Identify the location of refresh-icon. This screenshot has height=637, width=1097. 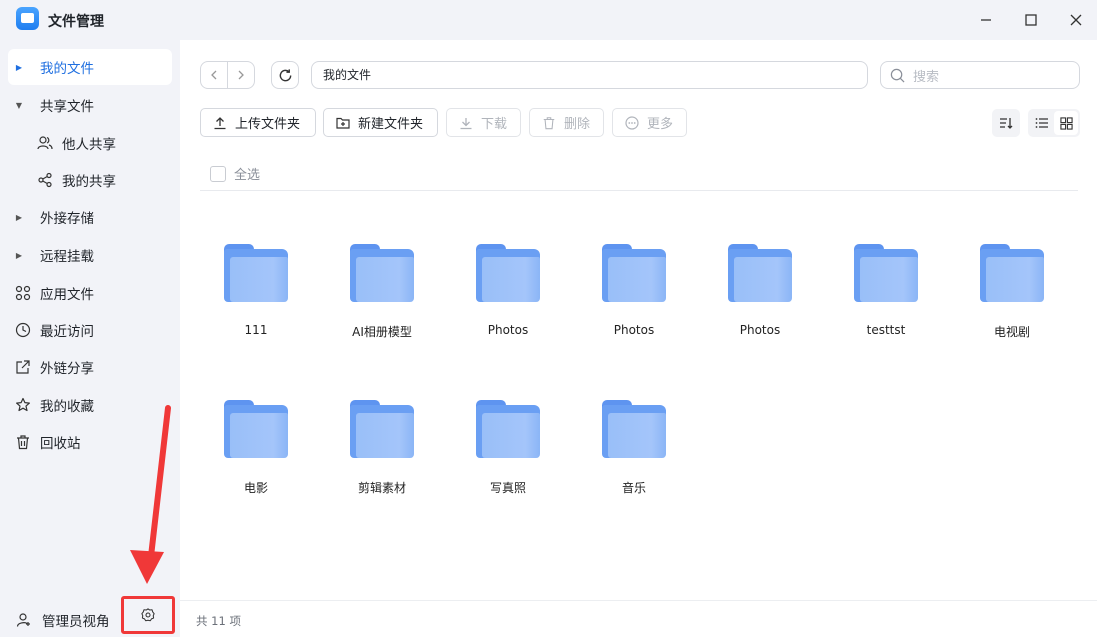
(285, 74).